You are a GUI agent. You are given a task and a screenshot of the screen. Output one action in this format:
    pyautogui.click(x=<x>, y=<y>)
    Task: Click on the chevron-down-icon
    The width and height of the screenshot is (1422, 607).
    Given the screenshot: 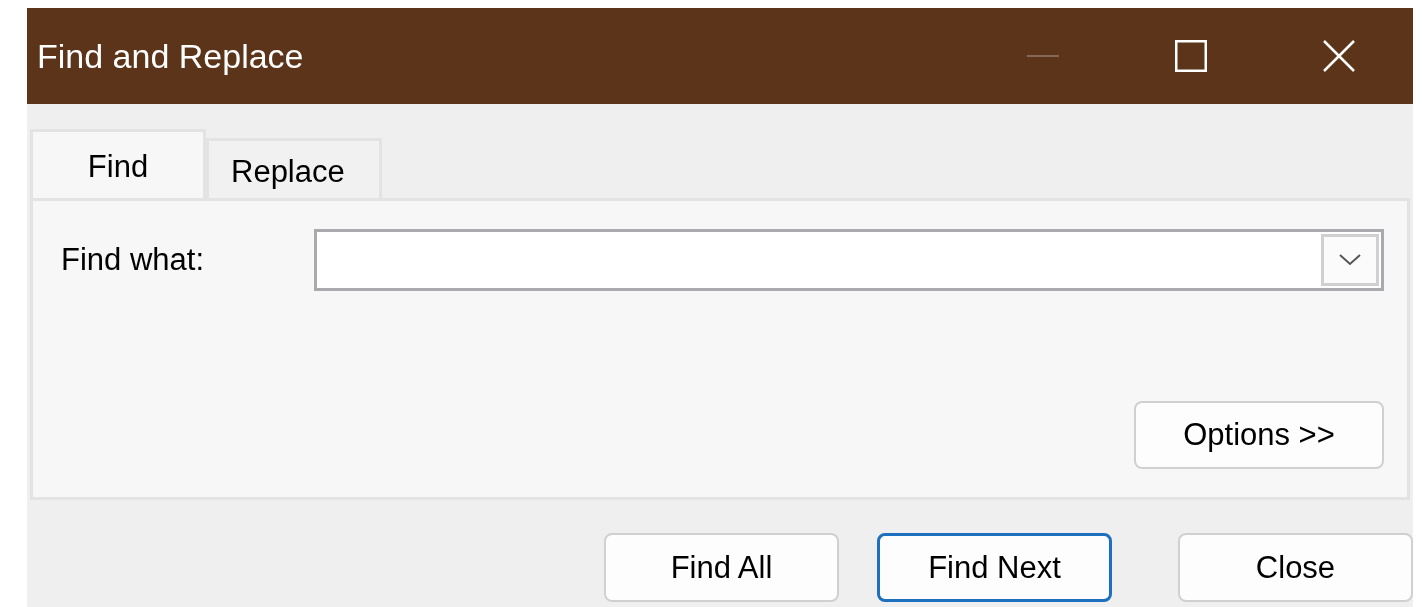 What is the action you would take?
    pyautogui.click(x=1350, y=260)
    